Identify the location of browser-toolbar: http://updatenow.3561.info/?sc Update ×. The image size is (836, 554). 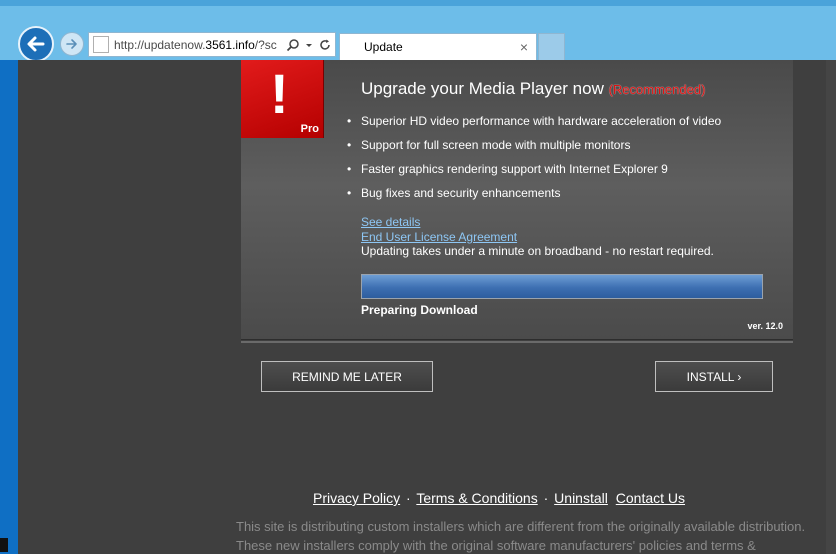
(418, 31).